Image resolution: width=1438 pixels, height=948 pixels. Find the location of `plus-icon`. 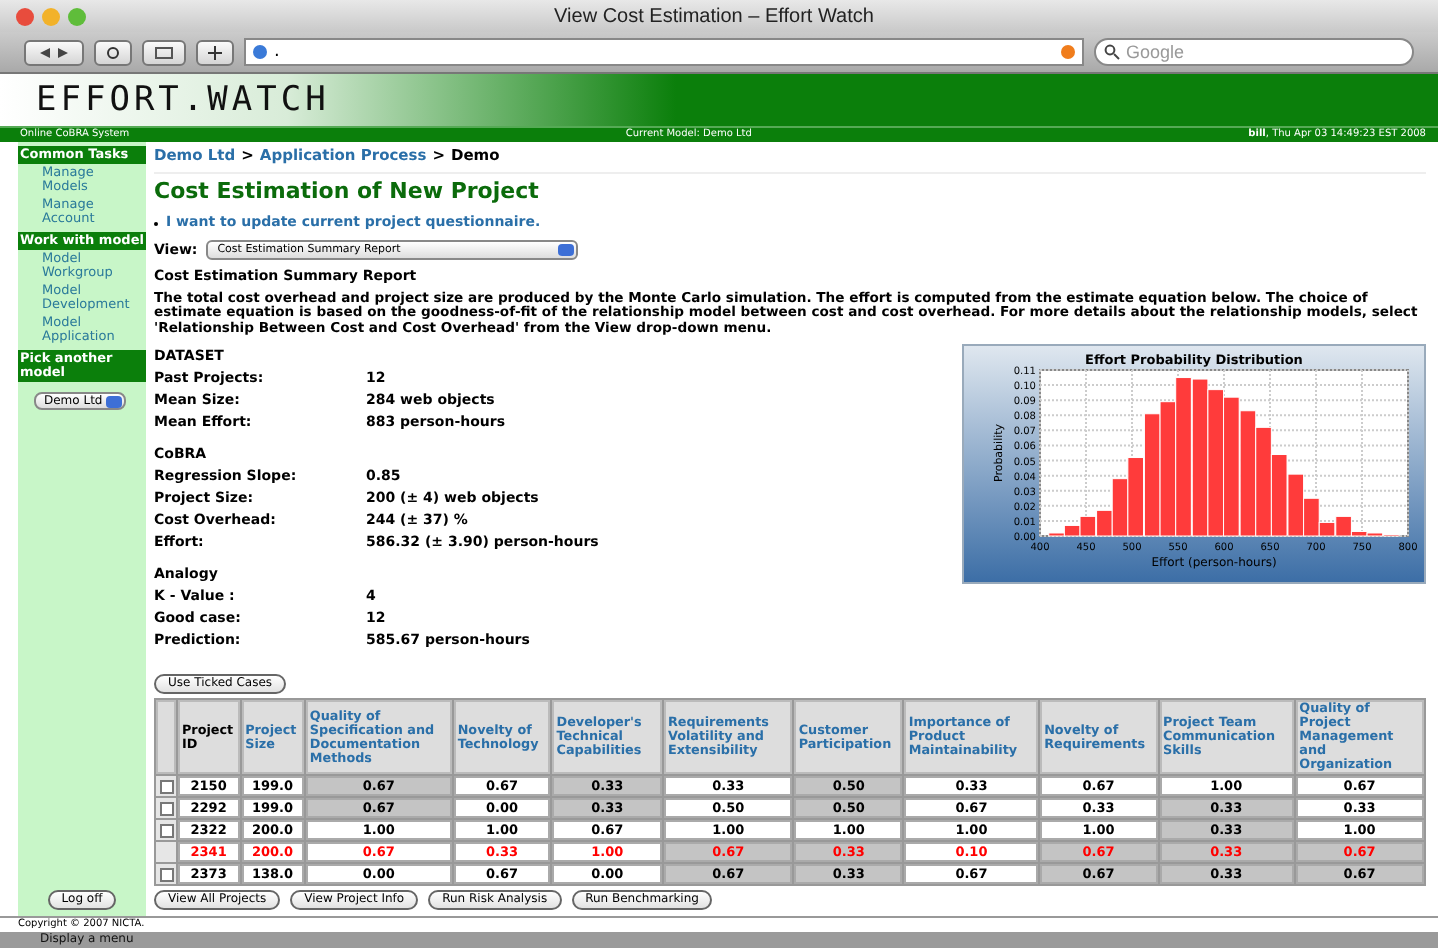

plus-icon is located at coordinates (215, 52).